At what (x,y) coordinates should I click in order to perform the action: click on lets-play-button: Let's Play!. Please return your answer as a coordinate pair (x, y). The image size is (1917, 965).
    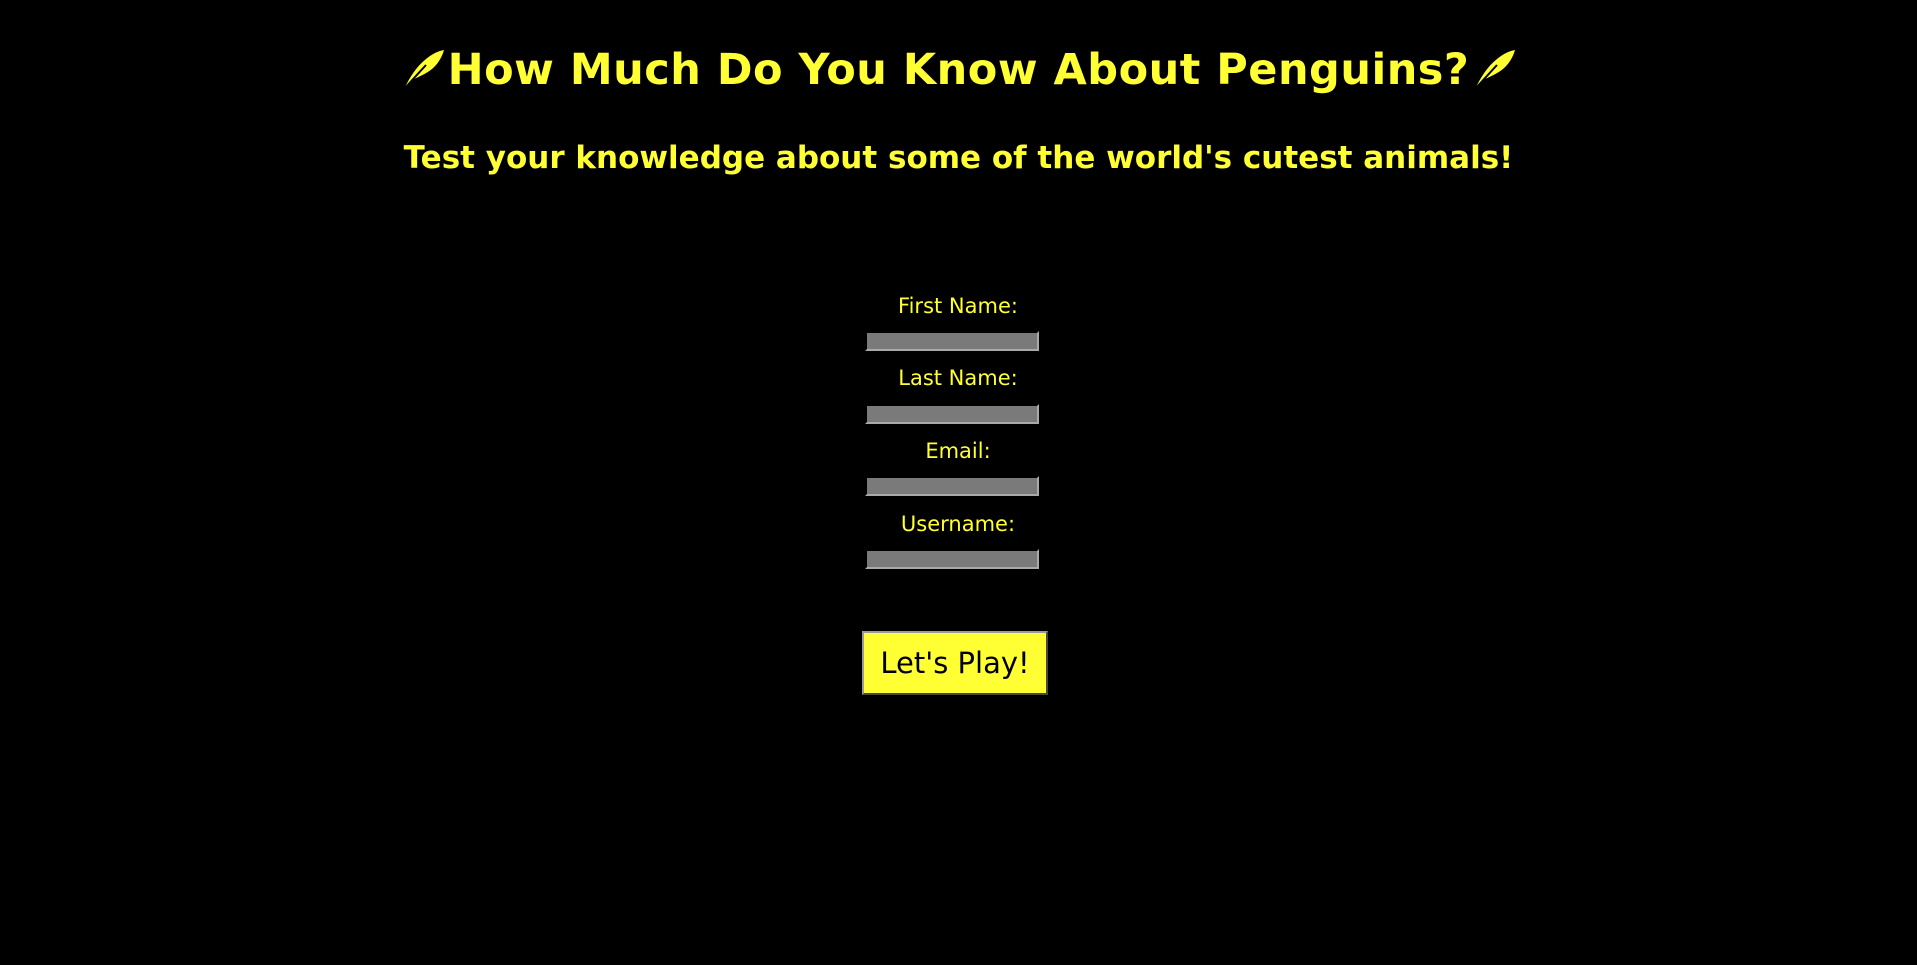
    Looking at the image, I should click on (955, 663).